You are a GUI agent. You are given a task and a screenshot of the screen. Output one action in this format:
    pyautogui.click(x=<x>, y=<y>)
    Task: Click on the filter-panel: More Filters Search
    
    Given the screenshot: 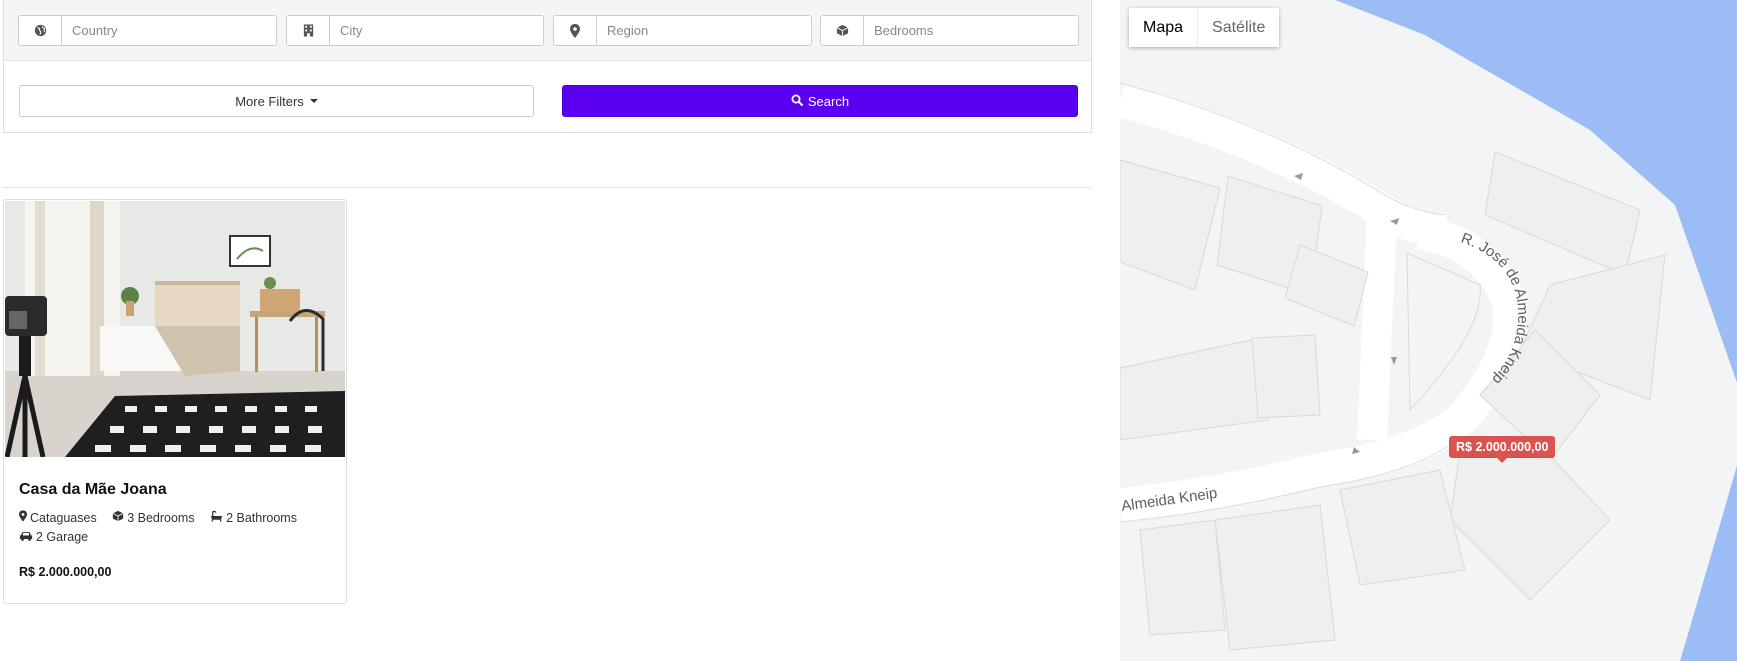 What is the action you would take?
    pyautogui.click(x=547, y=66)
    